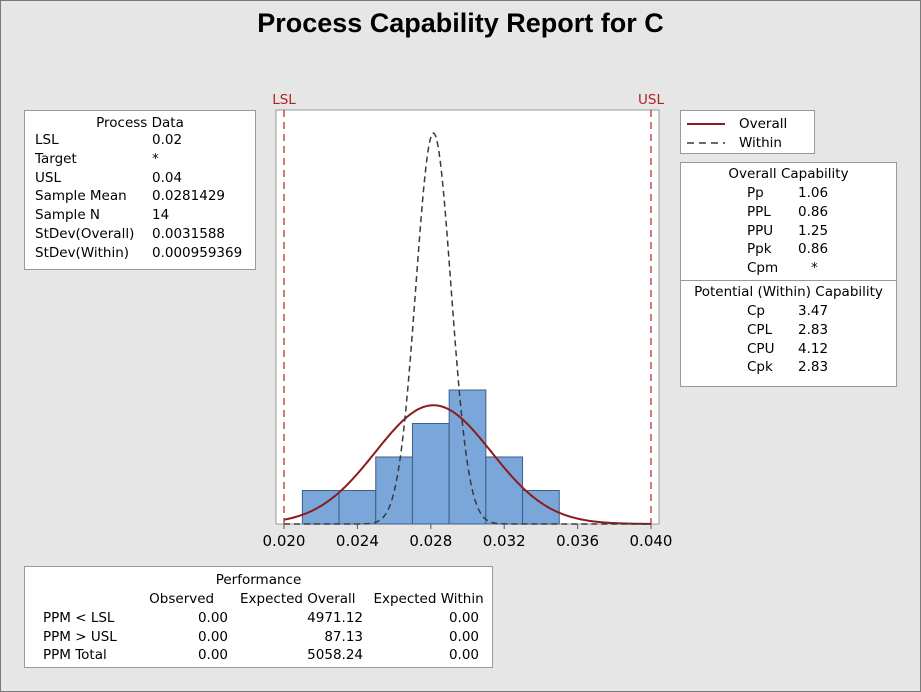 The image size is (921, 692). I want to click on performance-cell: PPM < LSL, so click(79, 617).